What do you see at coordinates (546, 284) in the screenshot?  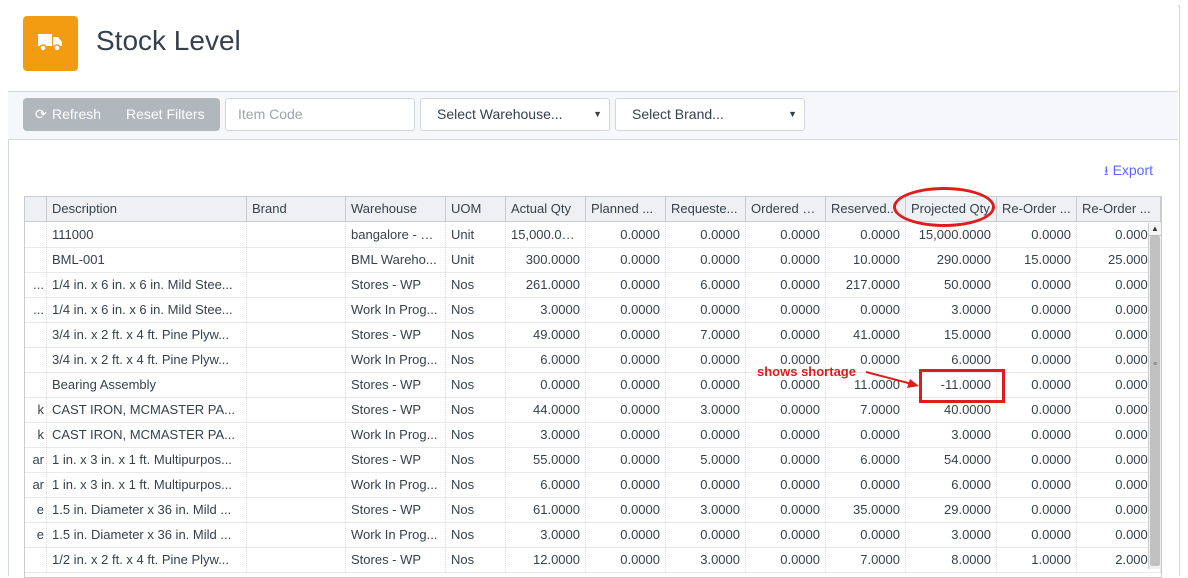 I see `table-cell: 261.0000` at bounding box center [546, 284].